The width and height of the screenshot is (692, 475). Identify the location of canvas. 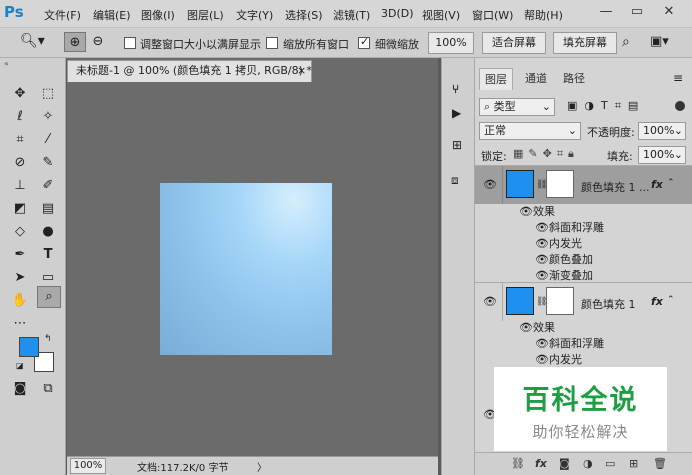
(246, 269).